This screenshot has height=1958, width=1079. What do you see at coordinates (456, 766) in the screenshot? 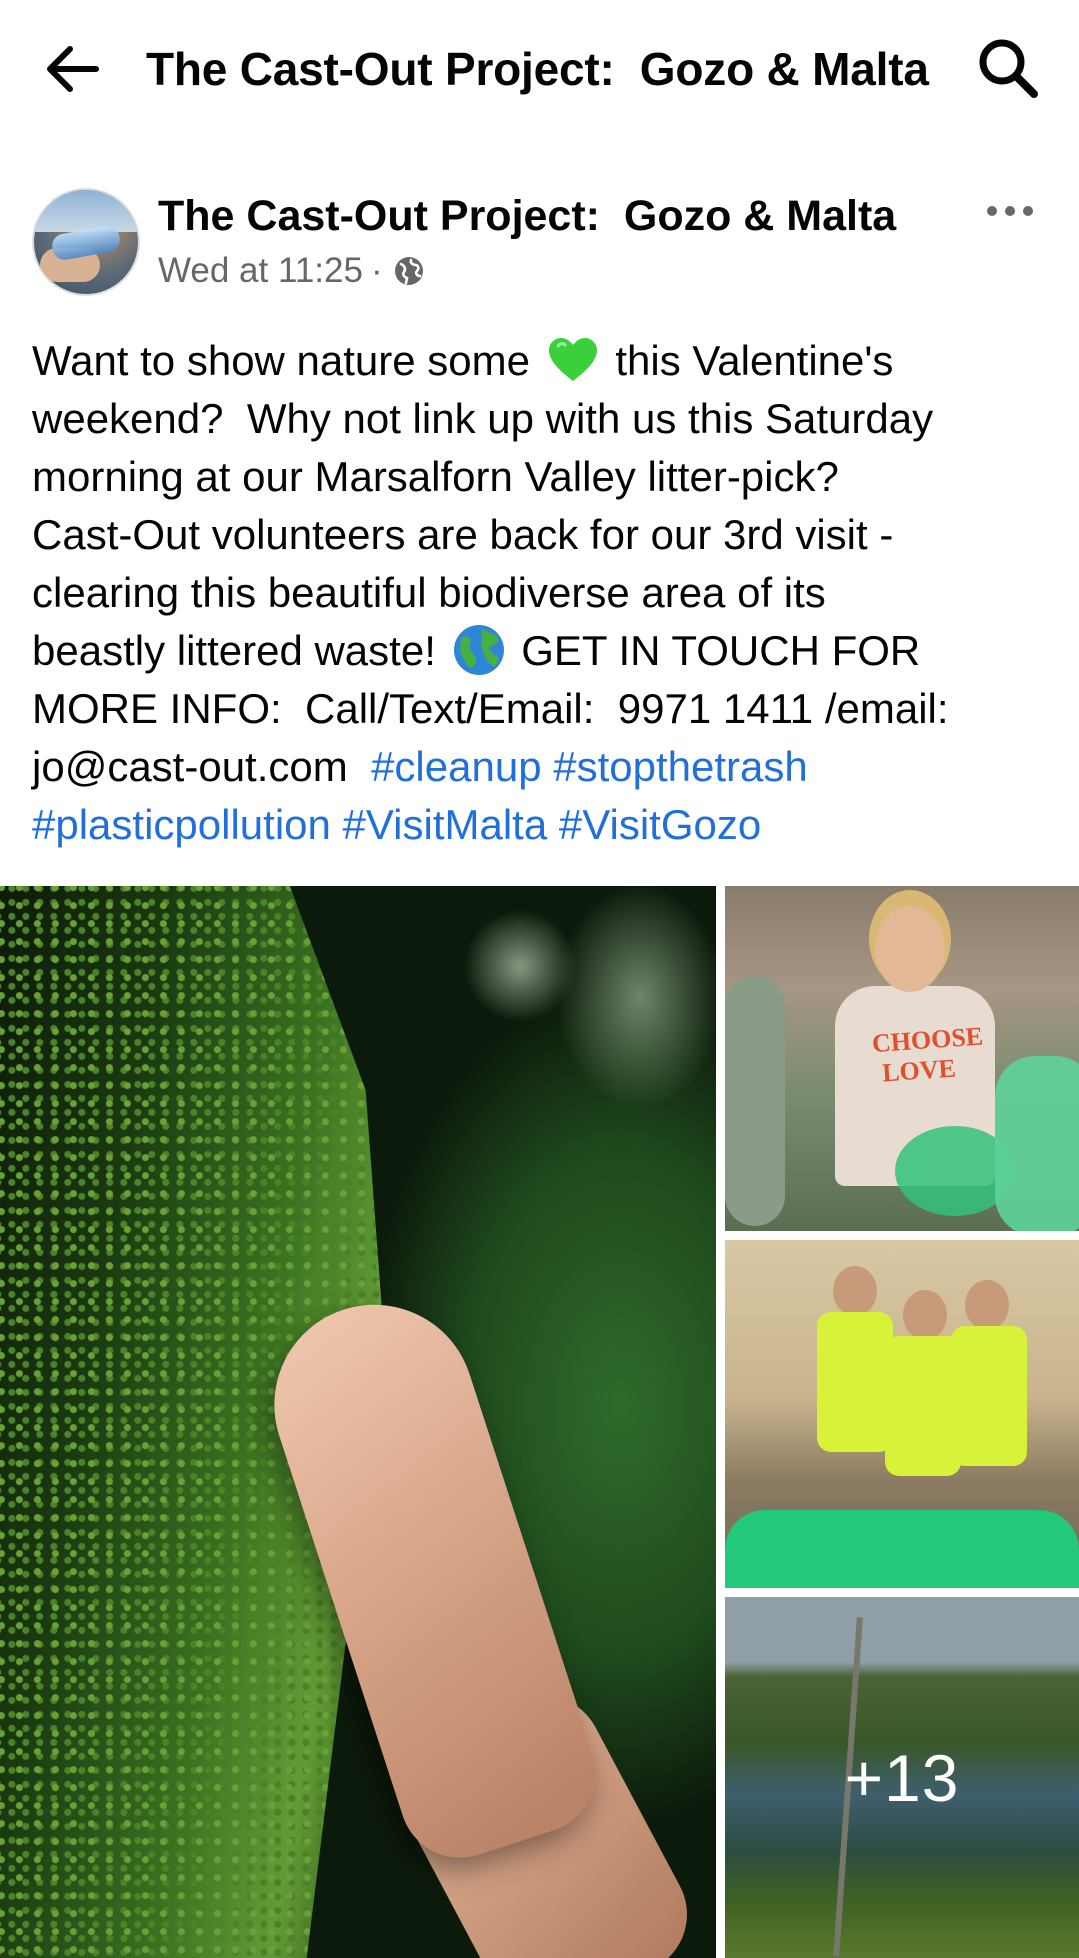
I see `hashtag-link: #cleanup` at bounding box center [456, 766].